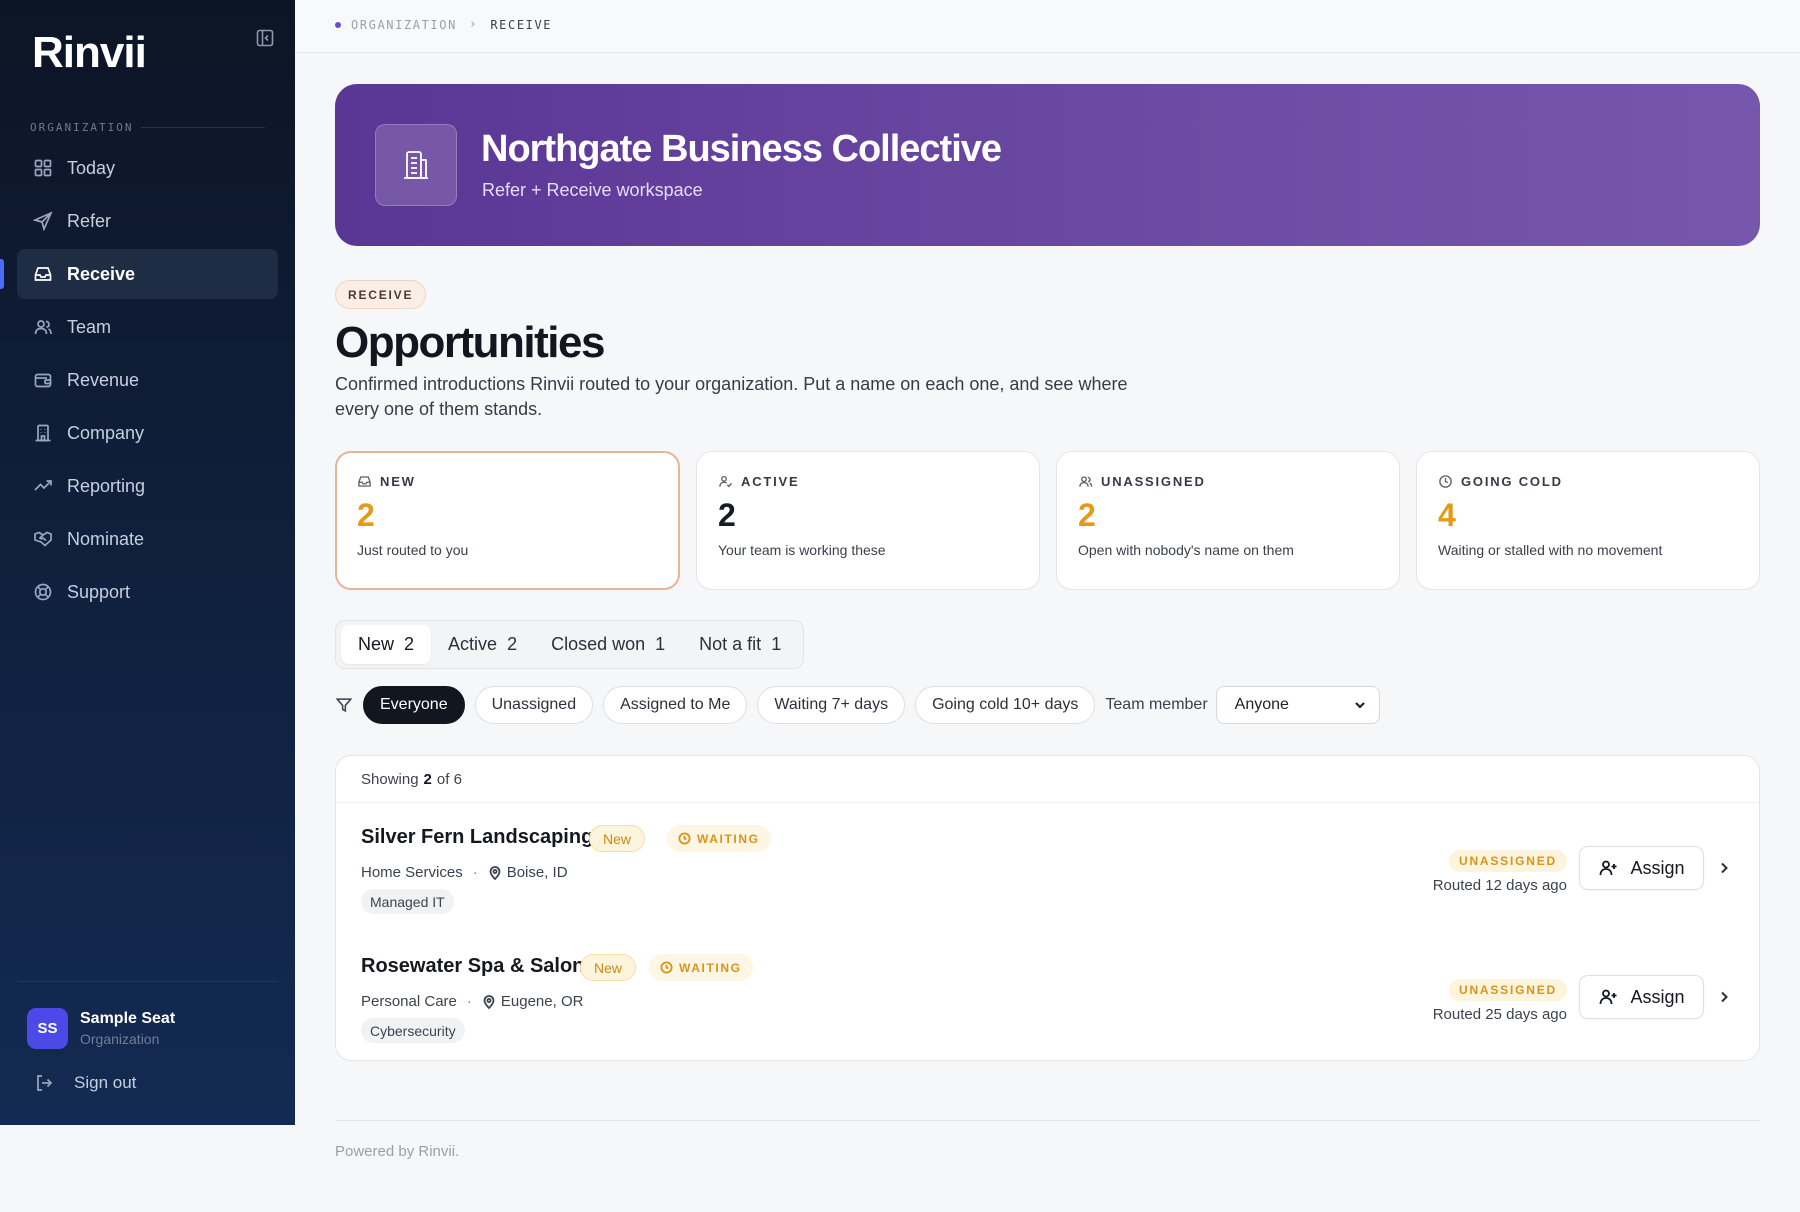 This screenshot has width=1800, height=1212. What do you see at coordinates (91, 167) in the screenshot?
I see `sidebar-item-label: Today` at bounding box center [91, 167].